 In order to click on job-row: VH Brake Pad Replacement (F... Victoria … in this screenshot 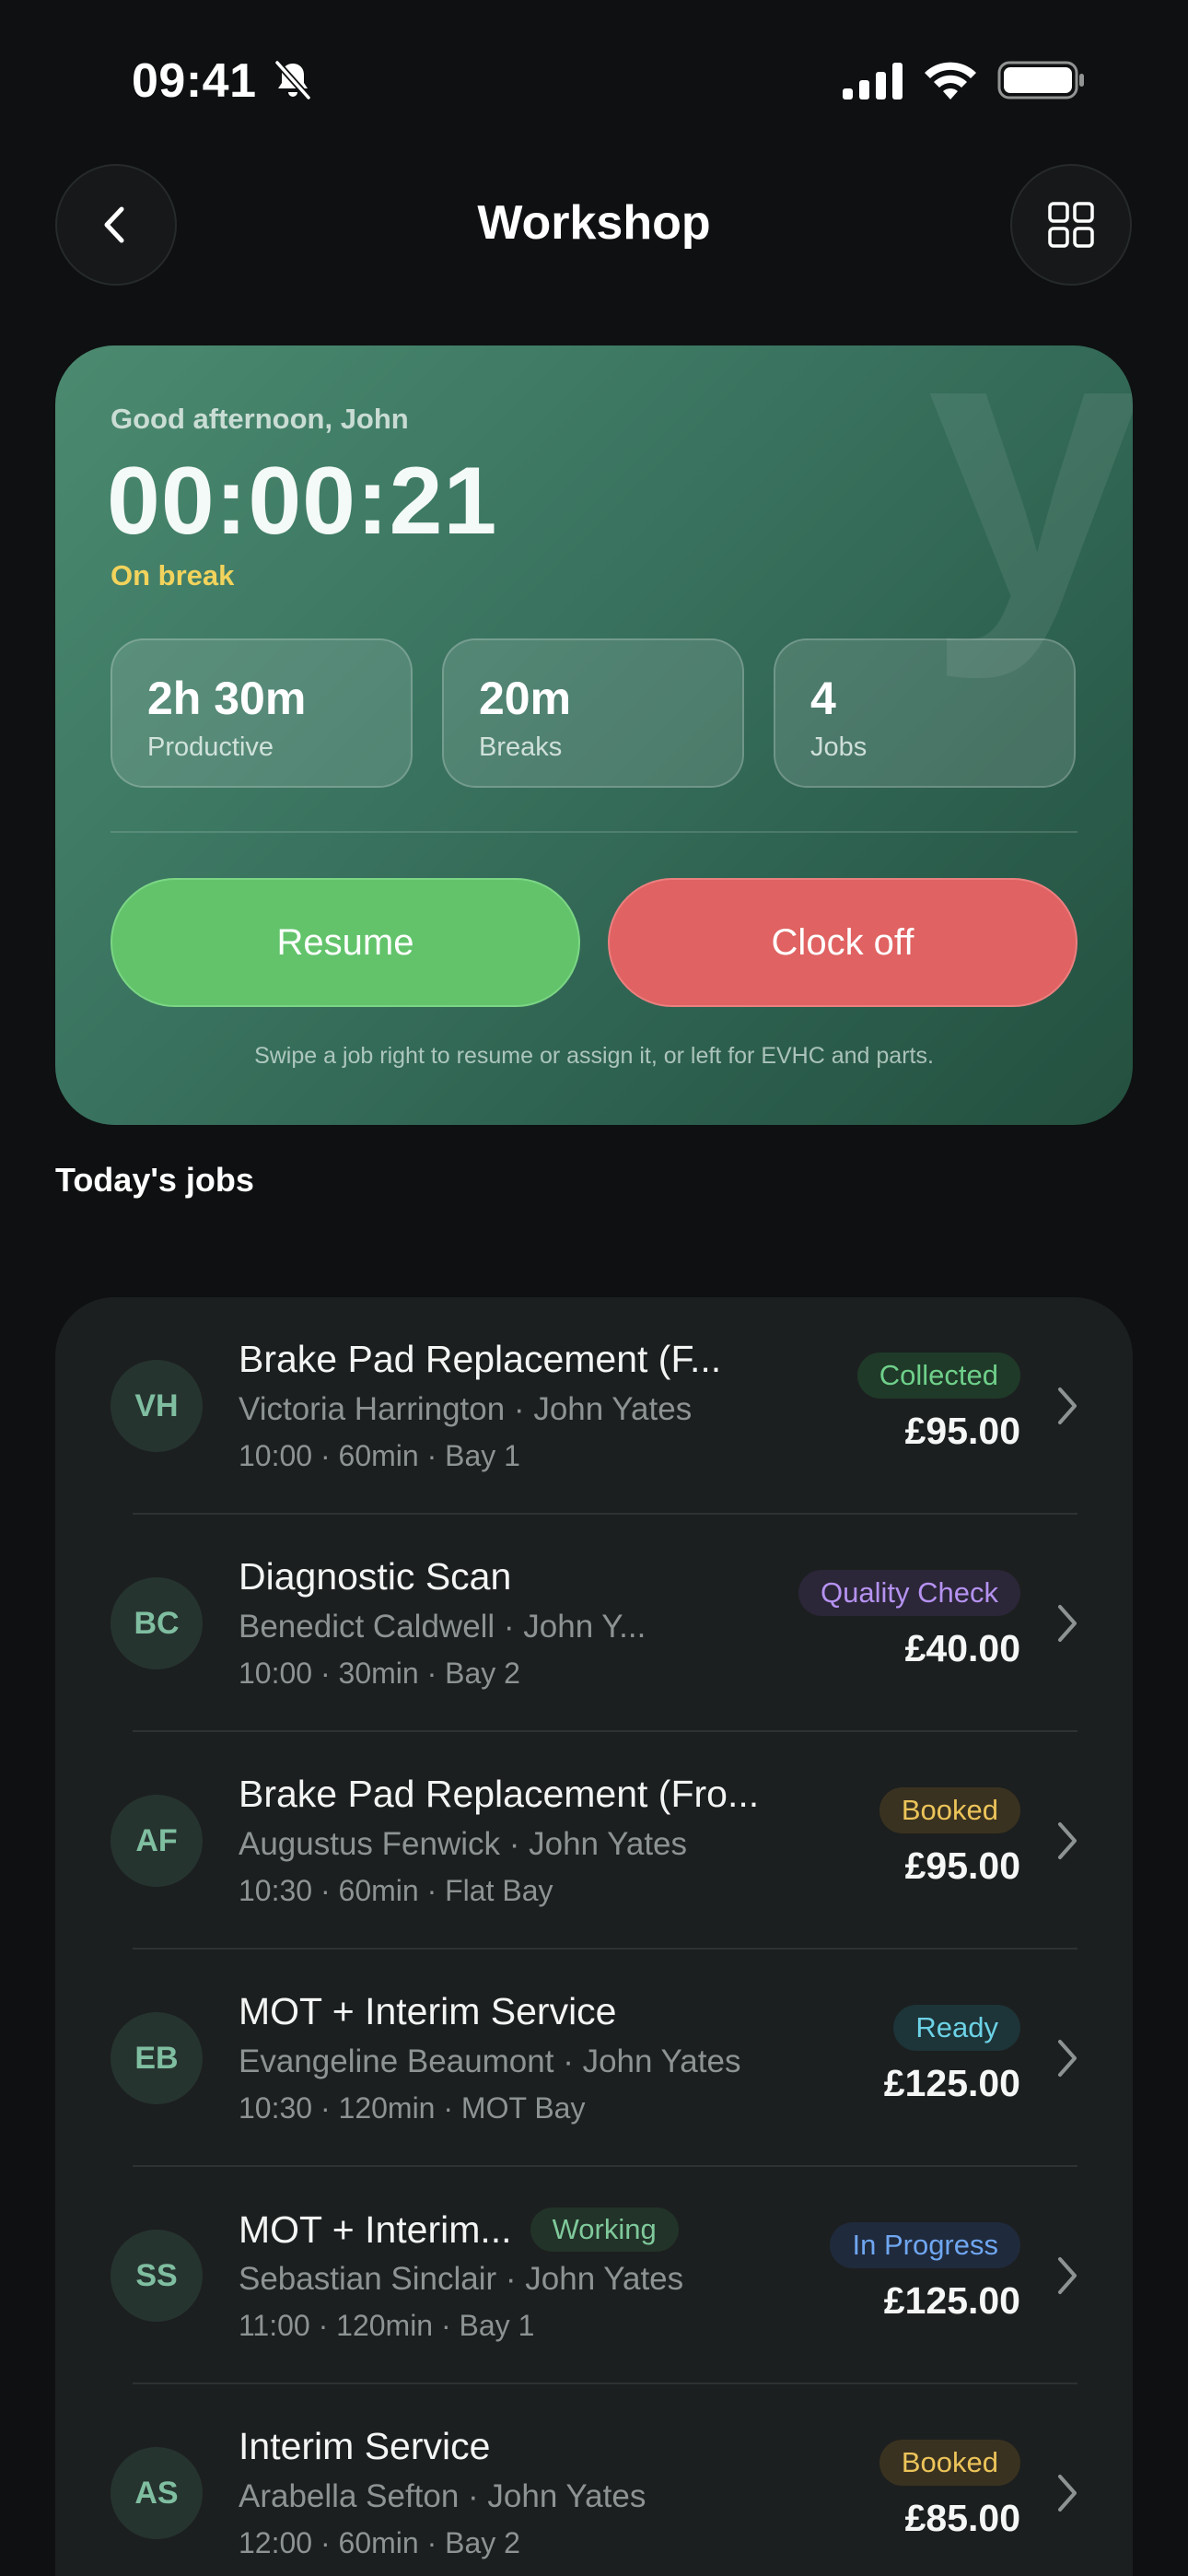, I will do `click(594, 1406)`.